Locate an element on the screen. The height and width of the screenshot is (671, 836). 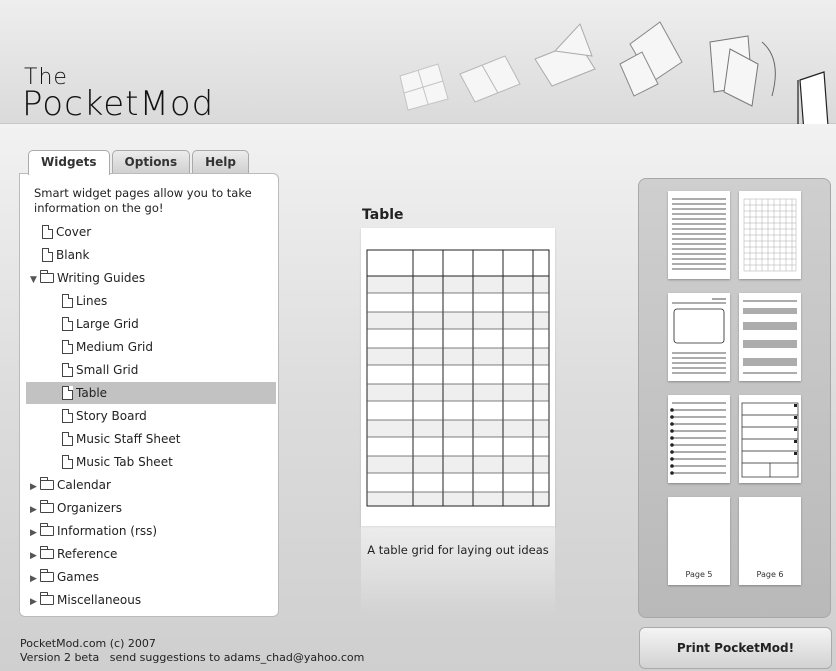
page-6-label: Page 6 is located at coordinates (770, 574).